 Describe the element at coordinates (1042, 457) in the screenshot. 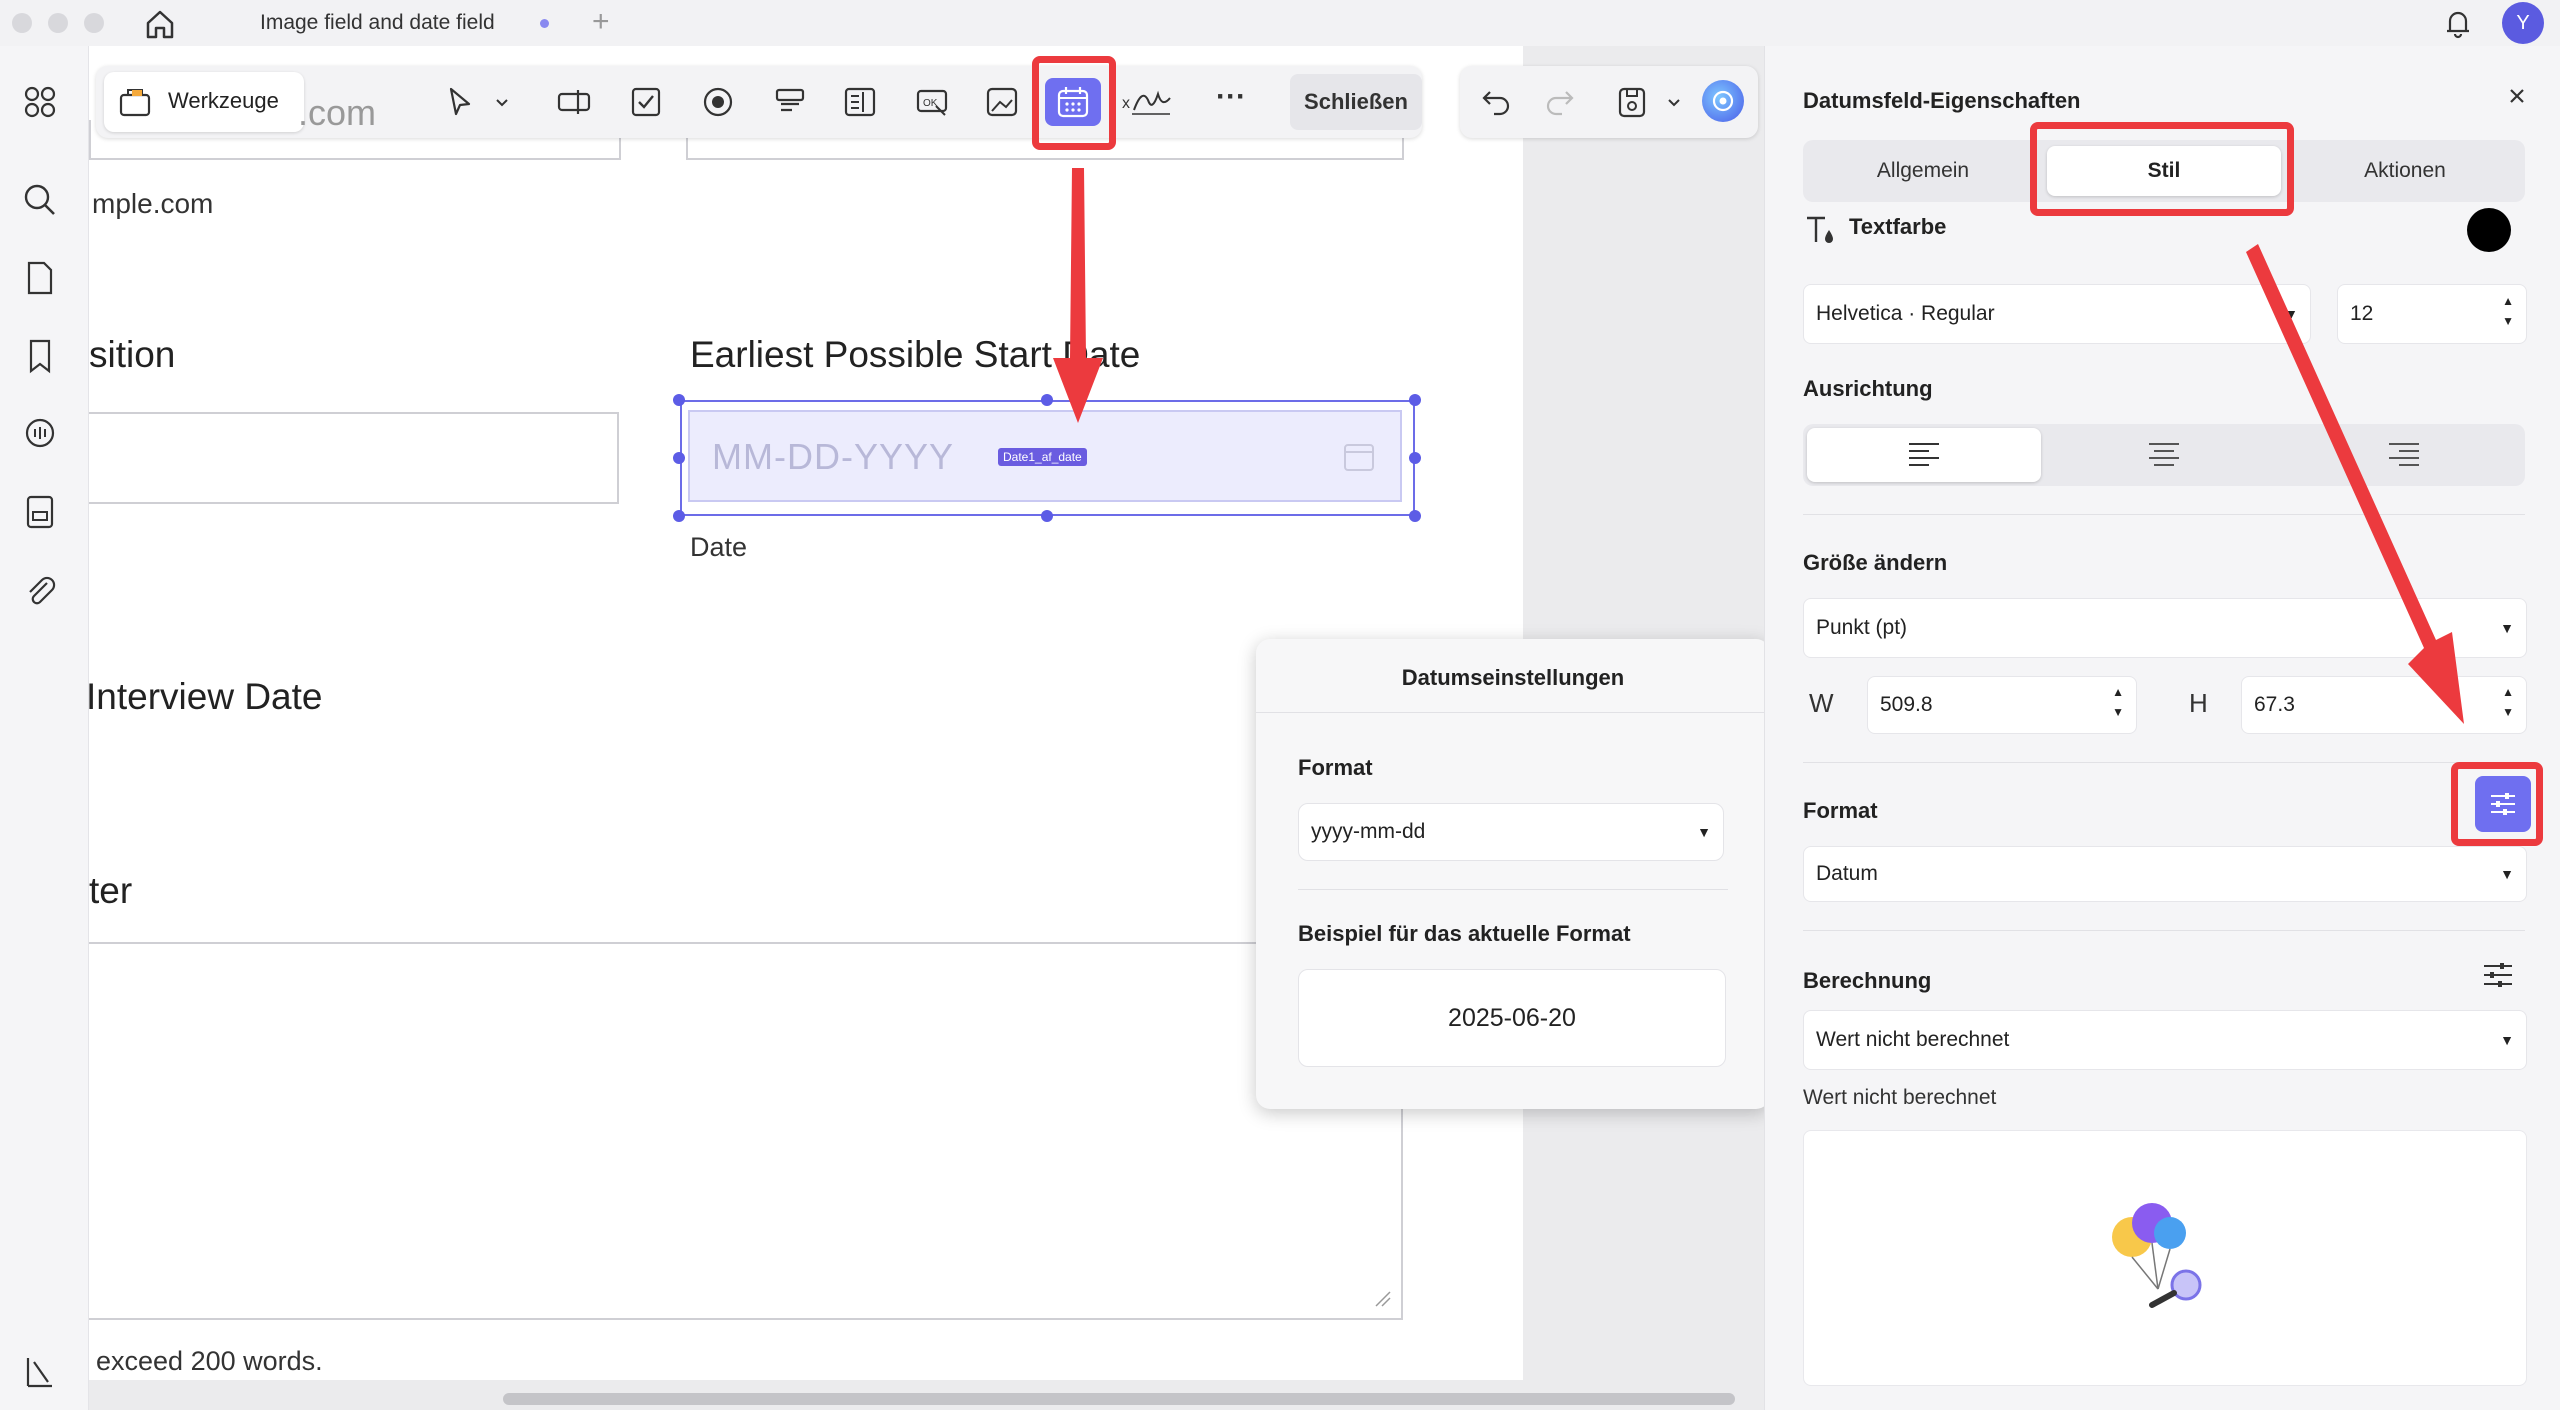

I see `field-name-tag: Date1_af_date` at that location.